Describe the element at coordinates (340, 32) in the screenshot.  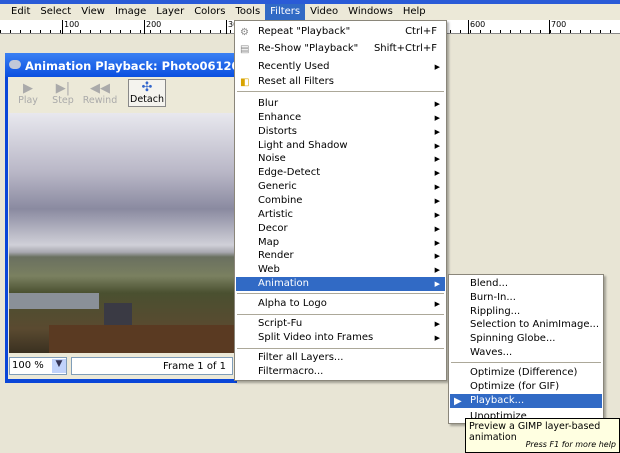
I see `menu-item-repeat: ⚙ Repeat "Playback" Ctrl+F` at that location.